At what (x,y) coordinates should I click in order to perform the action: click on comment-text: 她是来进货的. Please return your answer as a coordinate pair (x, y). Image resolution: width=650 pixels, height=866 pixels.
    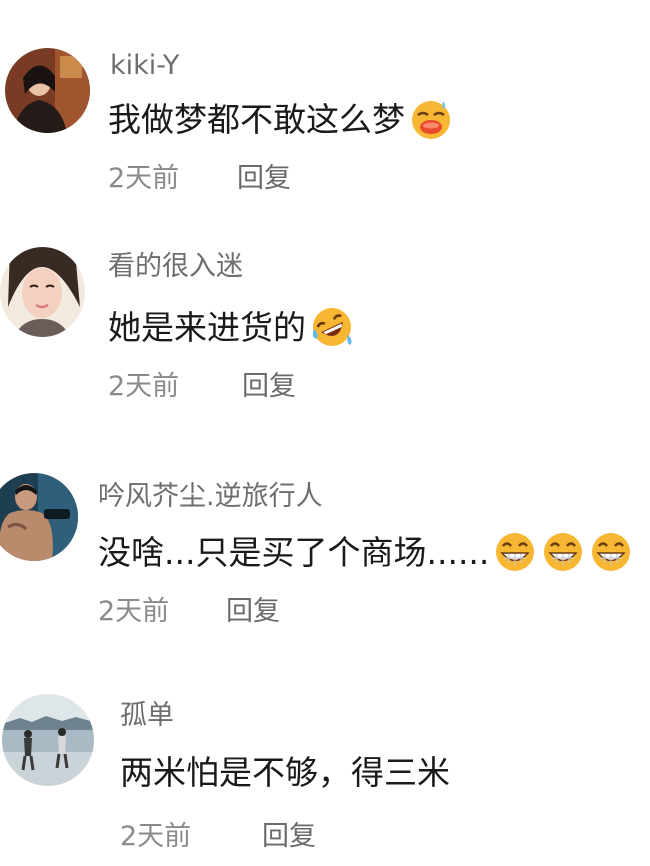
    Looking at the image, I should click on (207, 327).